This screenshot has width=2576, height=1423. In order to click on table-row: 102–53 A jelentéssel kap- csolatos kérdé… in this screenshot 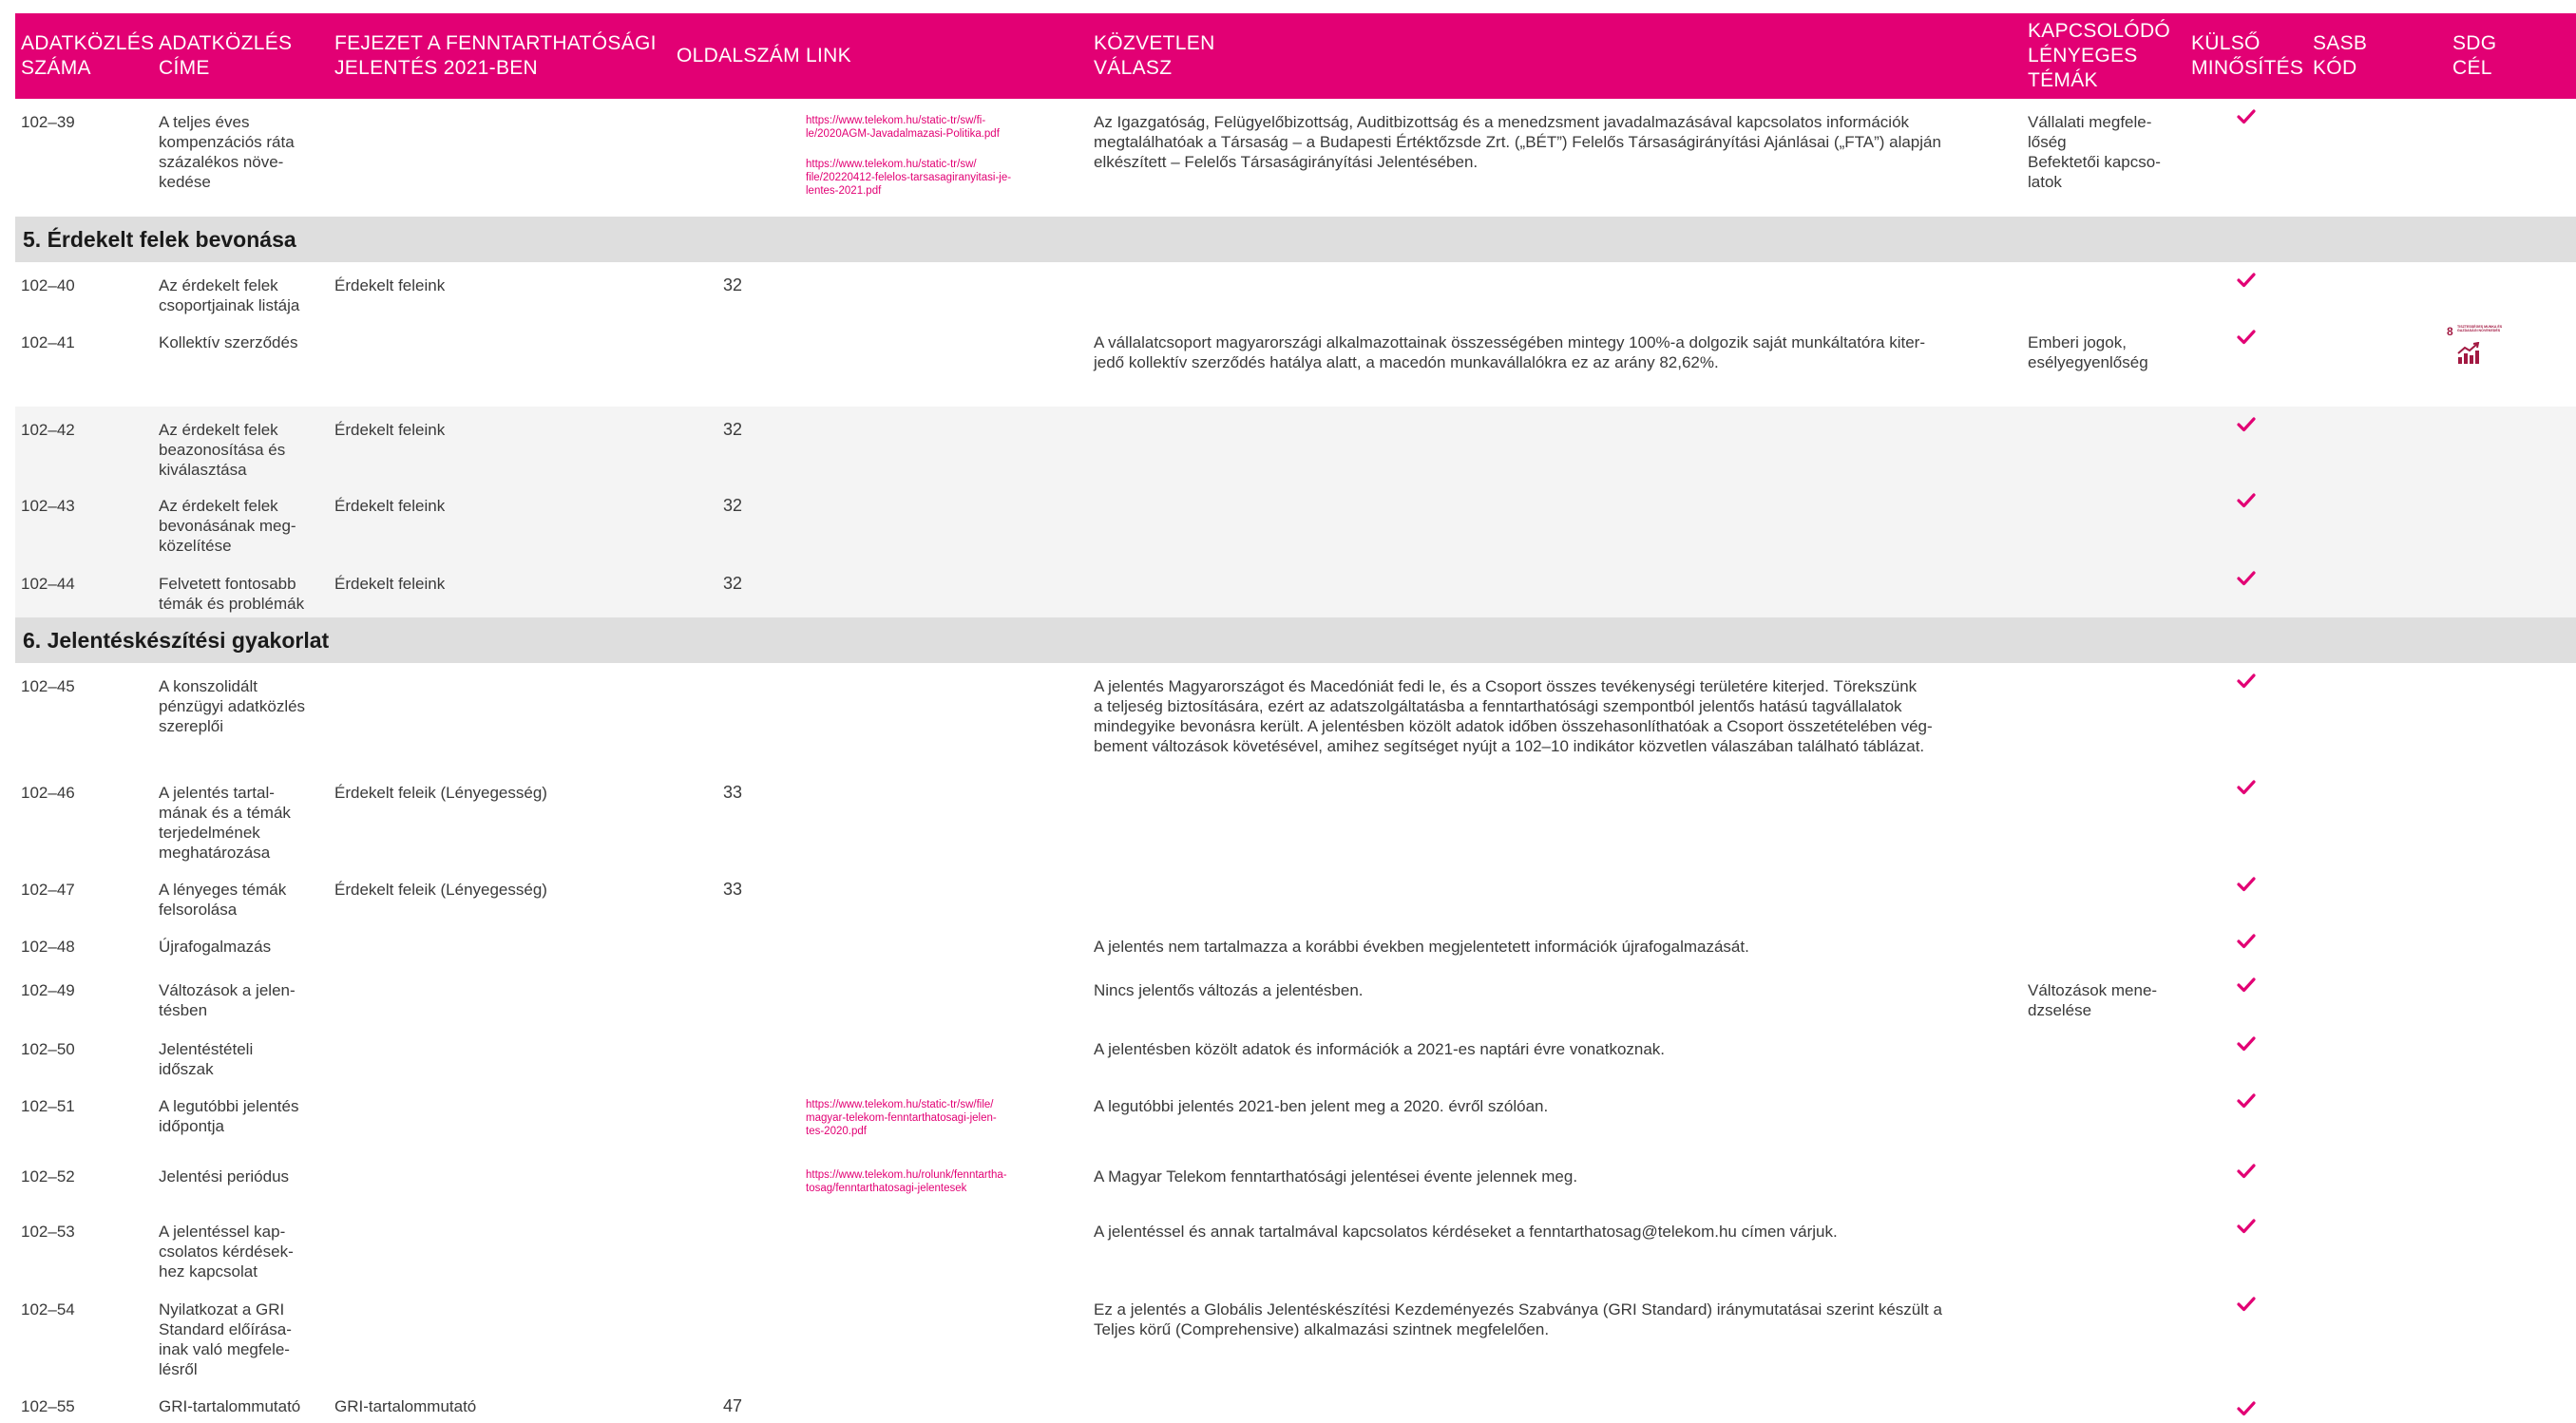, I will do `click(1295, 1247)`.